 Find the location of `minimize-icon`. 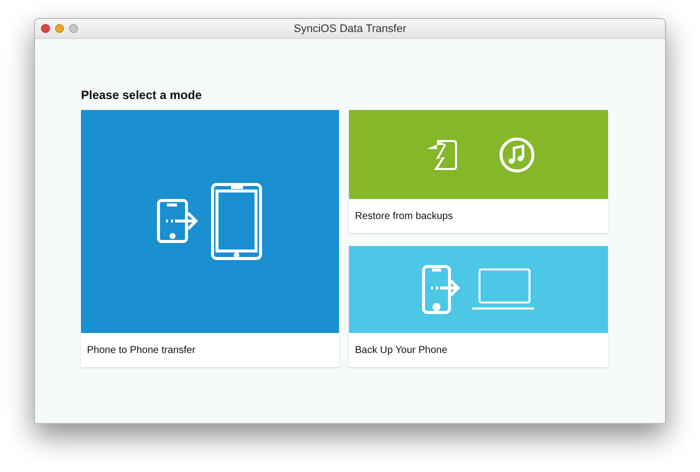

minimize-icon is located at coordinates (59, 28).